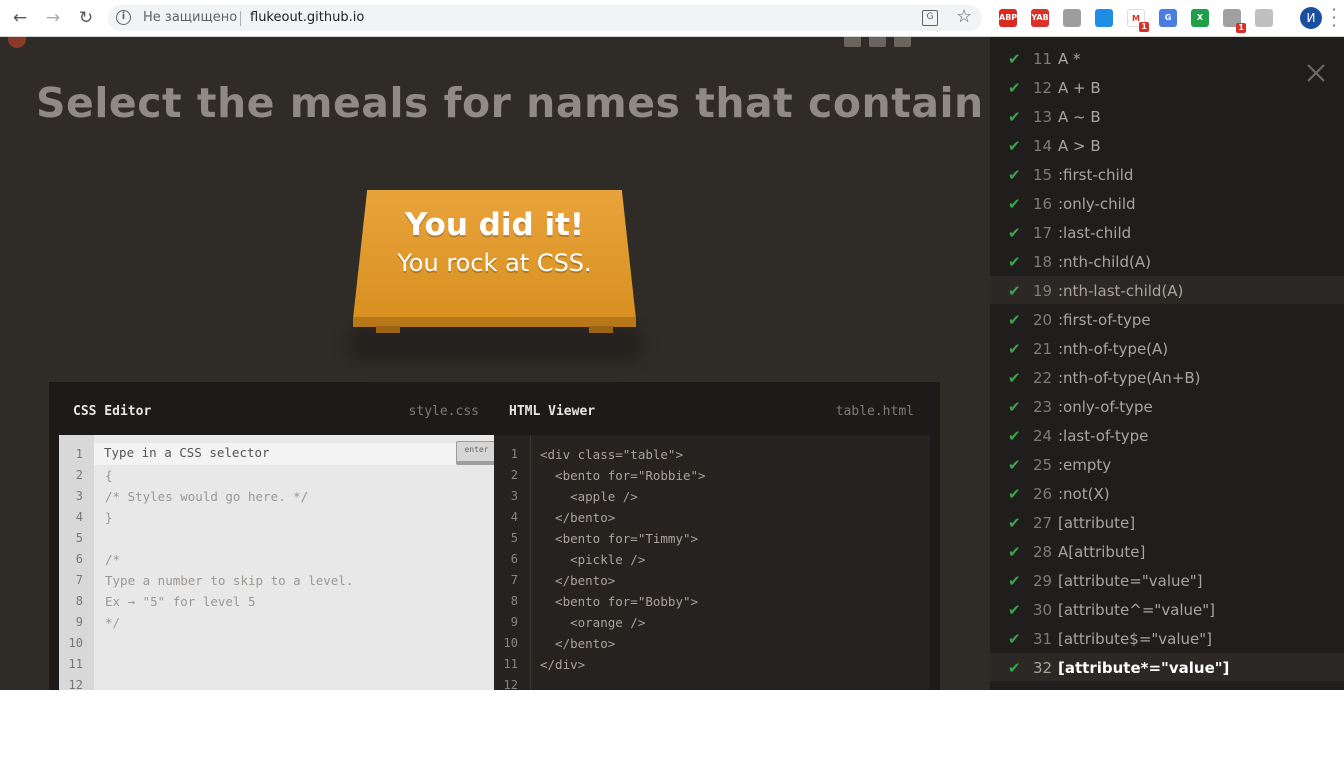 The width and height of the screenshot is (1344, 763). Describe the element at coordinates (207, 496) in the screenshot. I see `css-code-line: /* Styles would go here. */` at that location.